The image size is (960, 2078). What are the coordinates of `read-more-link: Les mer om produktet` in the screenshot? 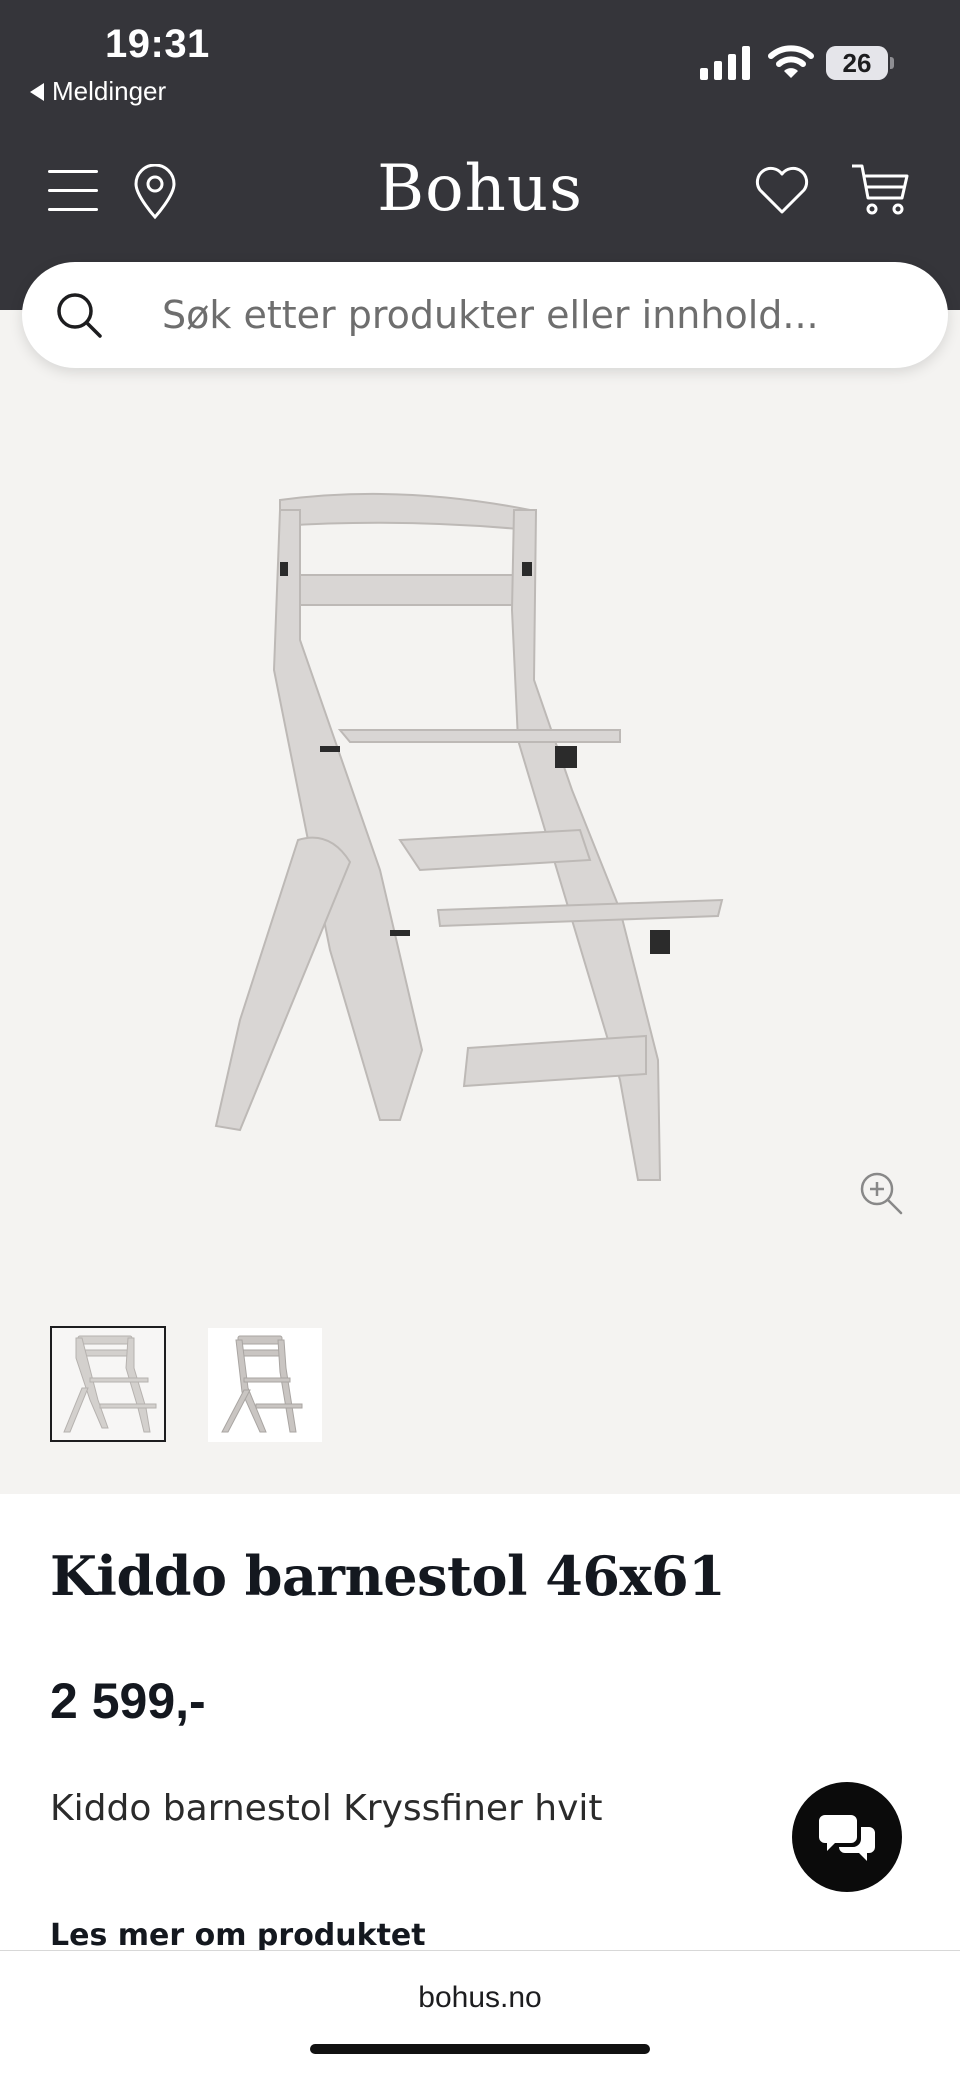 It's located at (238, 1935).